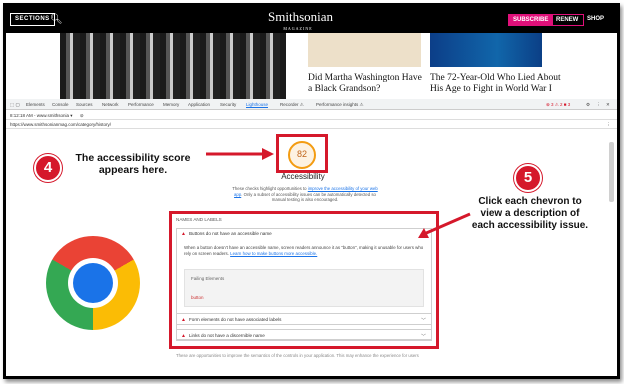 The width and height of the screenshot is (624, 384). What do you see at coordinates (84, 104) in the screenshot?
I see `tab-sources: Sources` at bounding box center [84, 104].